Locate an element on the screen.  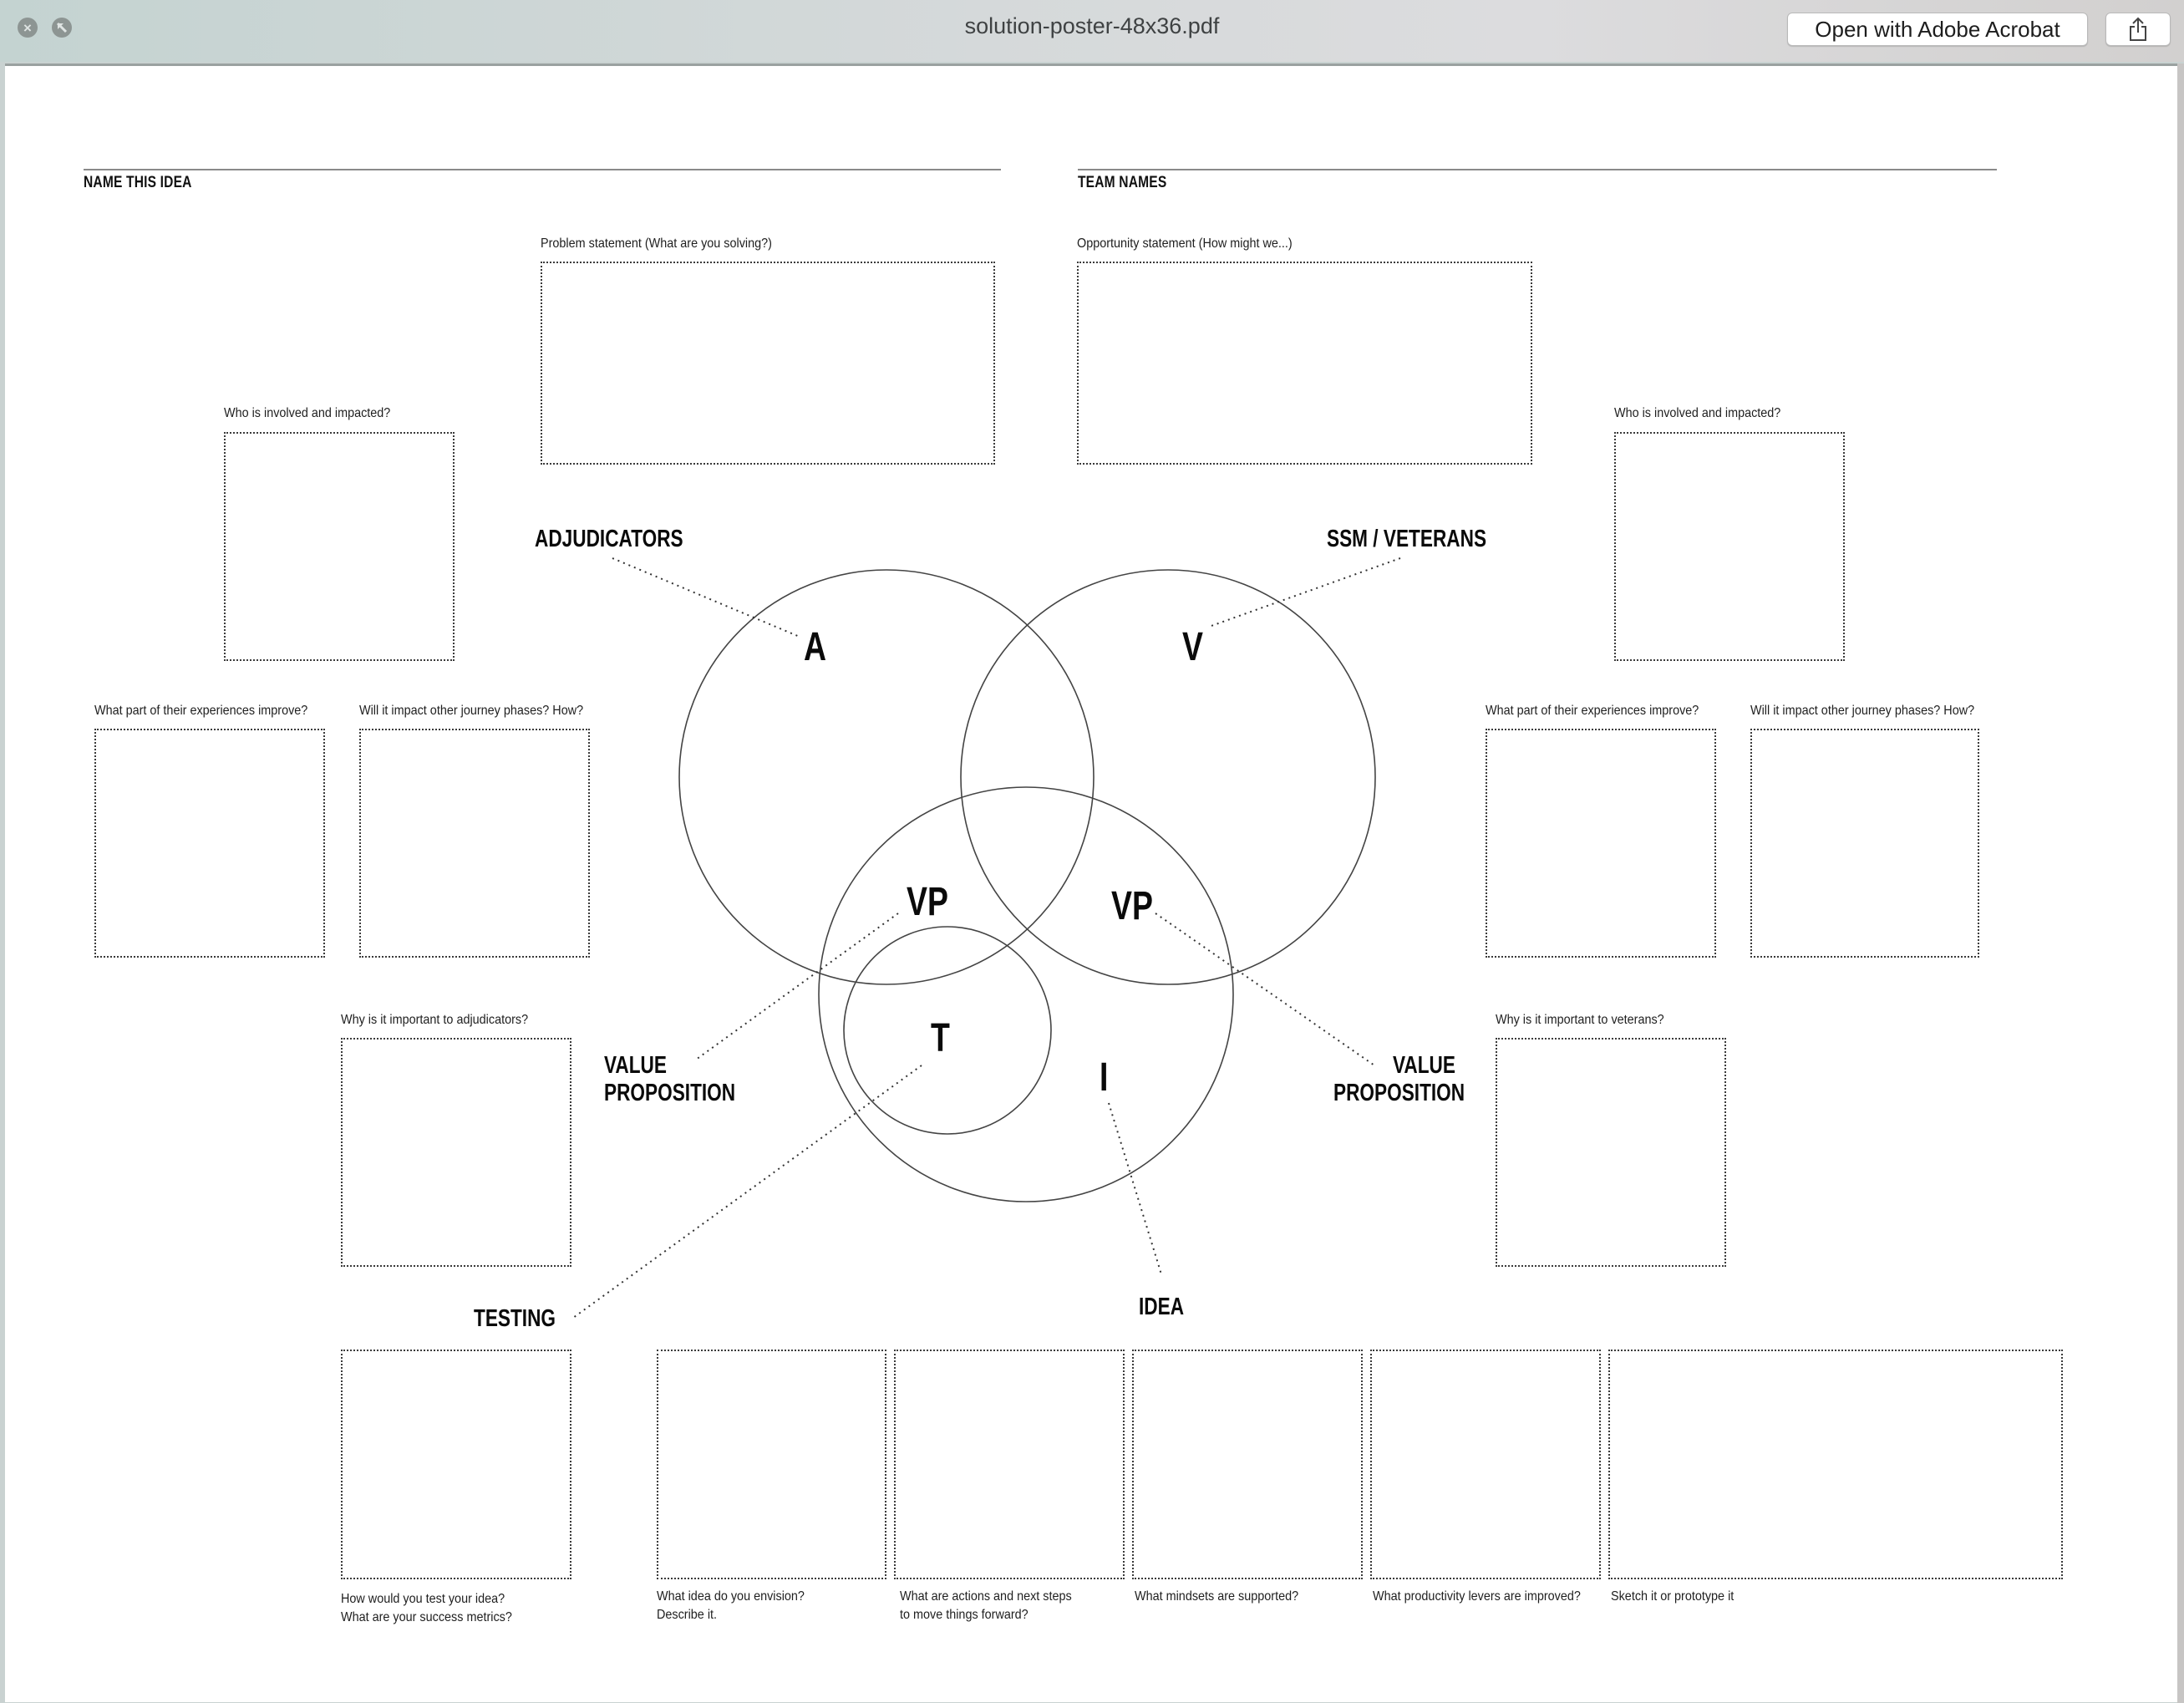
adjudicators-leader is located at coordinates (706, 597).